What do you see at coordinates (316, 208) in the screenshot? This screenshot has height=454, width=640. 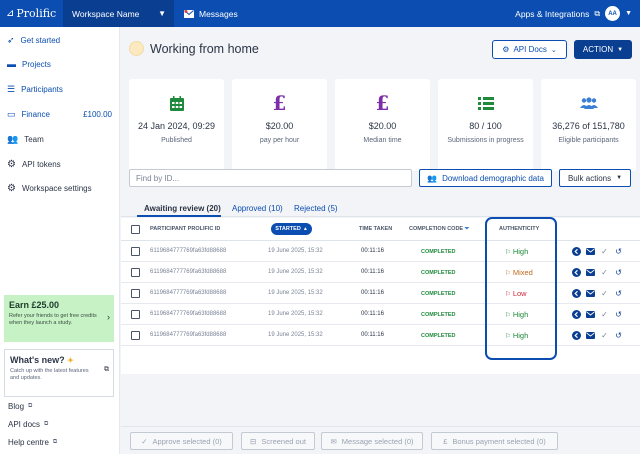 I see `tab-rejected: Rejected (5)` at bounding box center [316, 208].